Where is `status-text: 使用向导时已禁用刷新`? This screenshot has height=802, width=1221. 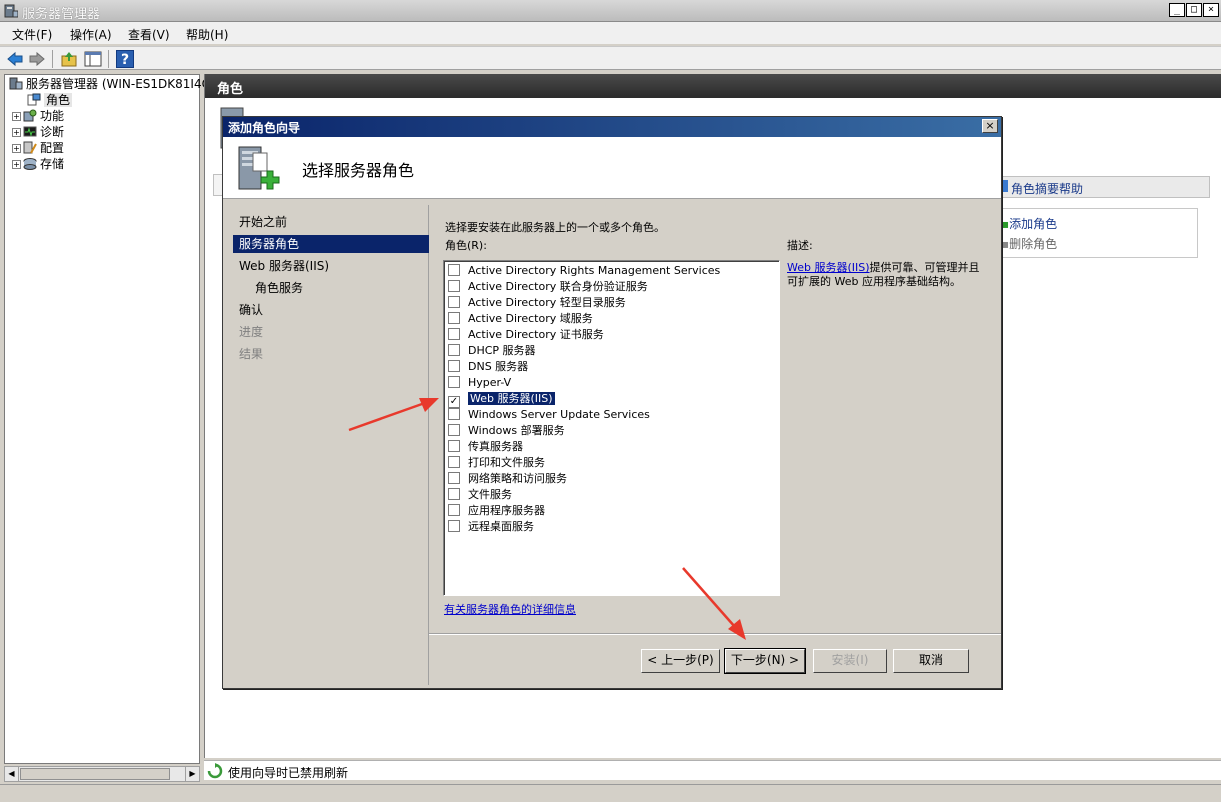
status-text: 使用向导时已禁用刷新 is located at coordinates (288, 773).